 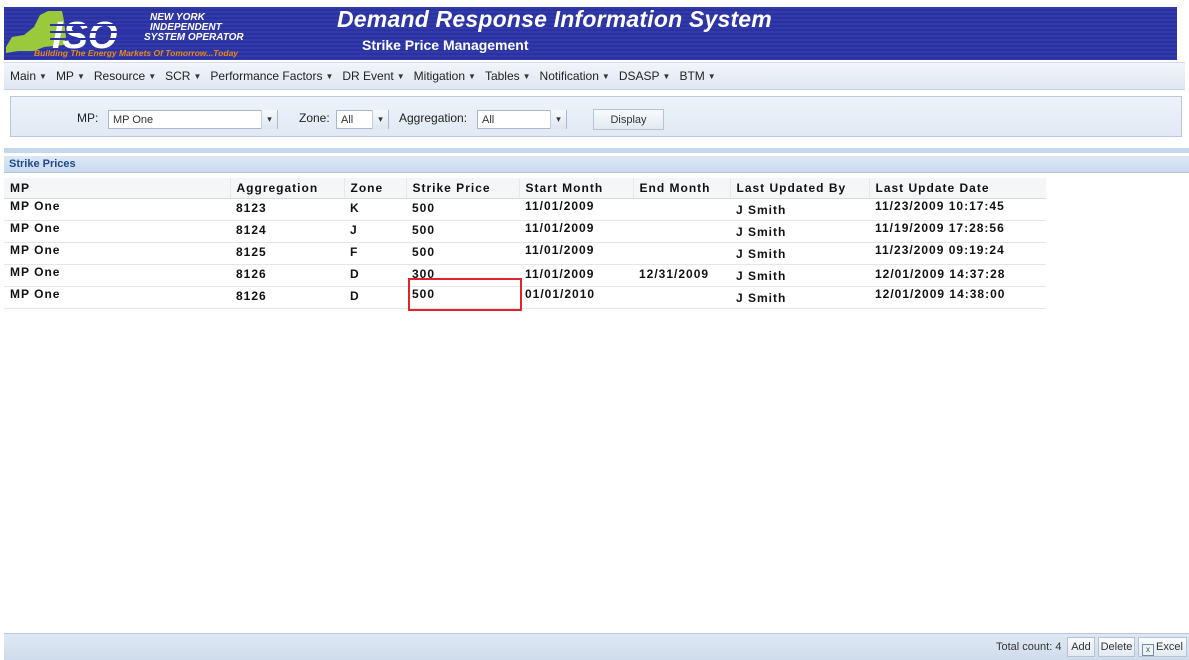 I want to click on menu-main: Main ▼, so click(x=28, y=76).